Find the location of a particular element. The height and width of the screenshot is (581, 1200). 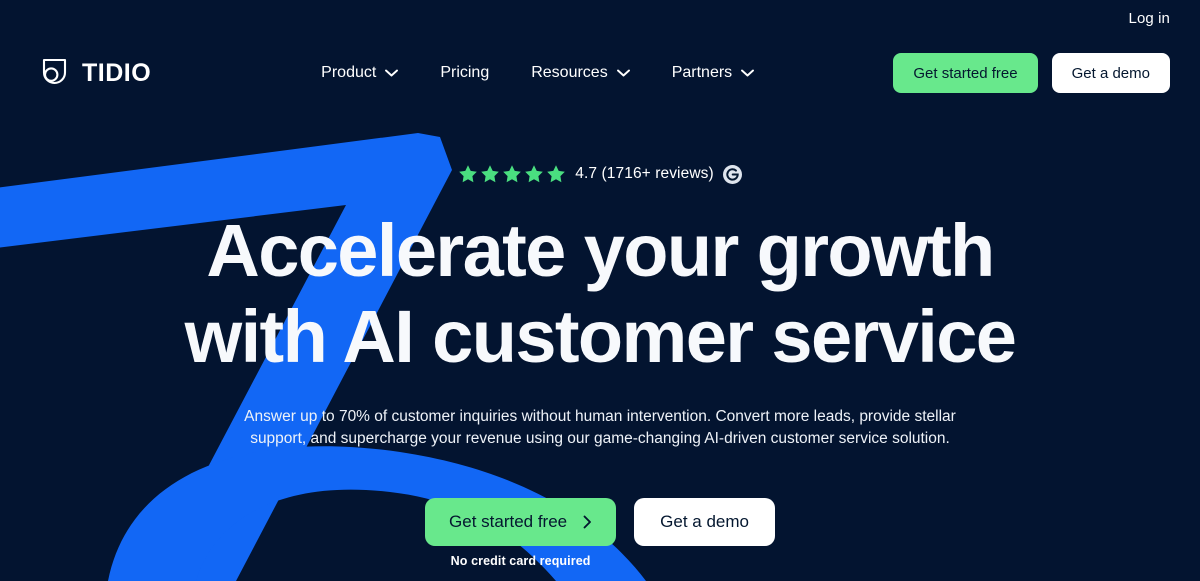

no-credit-card-note: No credit card required is located at coordinates (520, 561).